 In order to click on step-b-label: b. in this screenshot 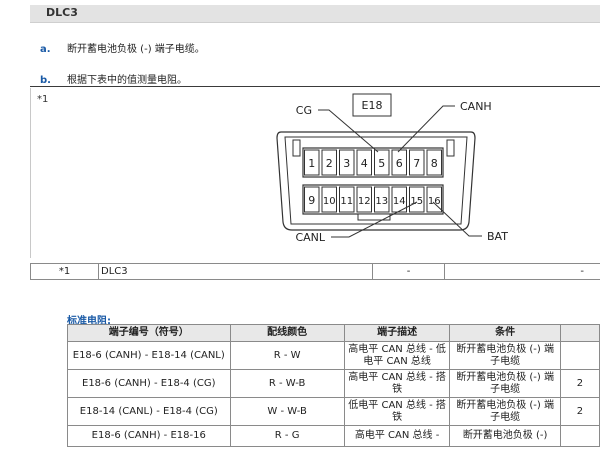, I will do `click(45, 80)`.